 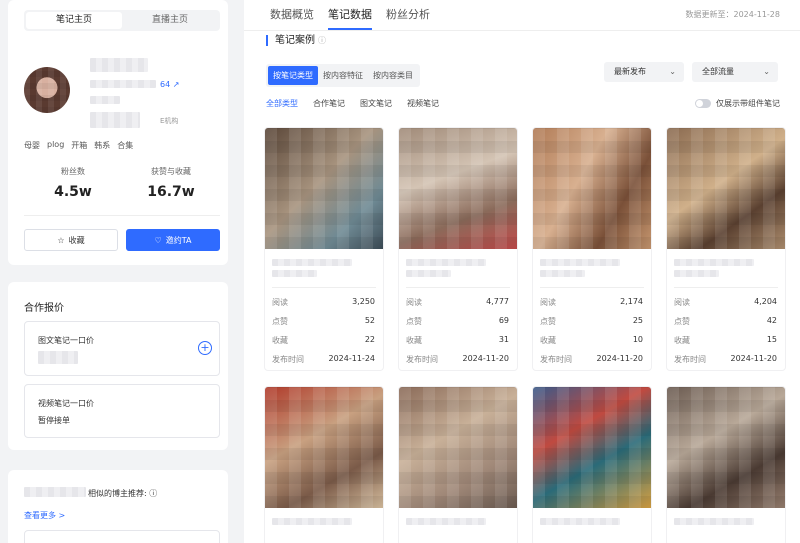 I want to click on metric-favorites: 收藏 10, so click(x=591, y=340).